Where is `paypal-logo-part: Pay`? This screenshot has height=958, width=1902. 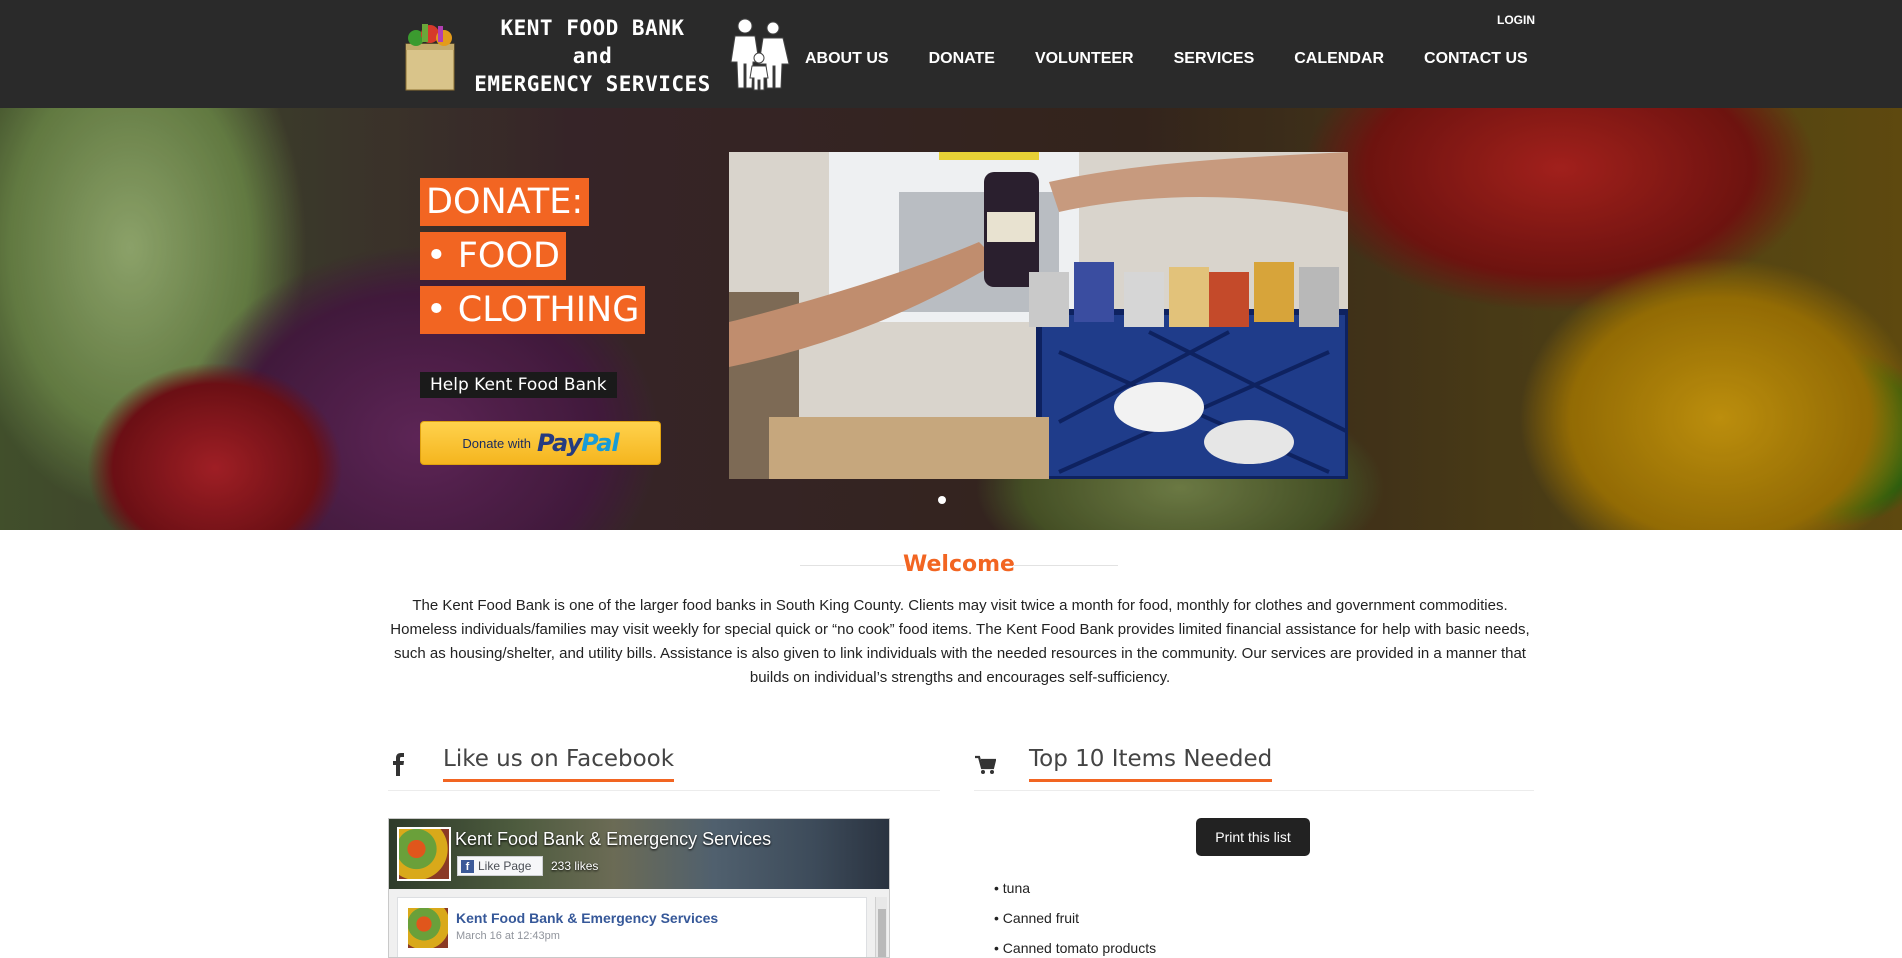 paypal-logo-part: Pay is located at coordinates (559, 443).